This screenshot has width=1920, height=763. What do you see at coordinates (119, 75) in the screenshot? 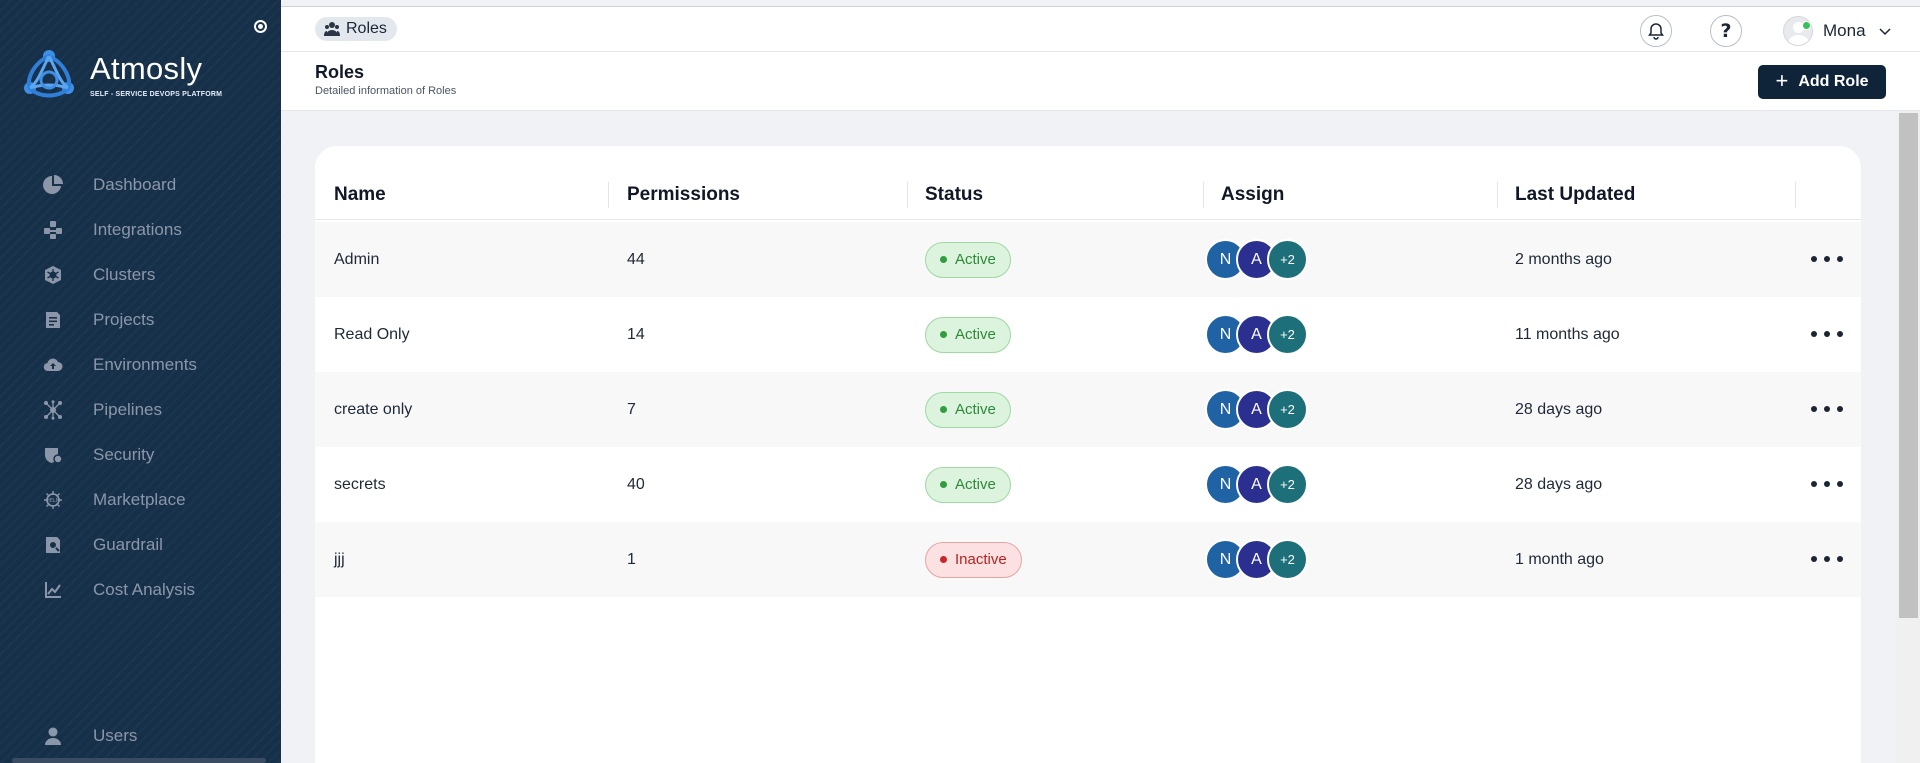
I see `app-logo: Atmosly SELF - SERVICE DEVOPS PLATFORM` at bounding box center [119, 75].